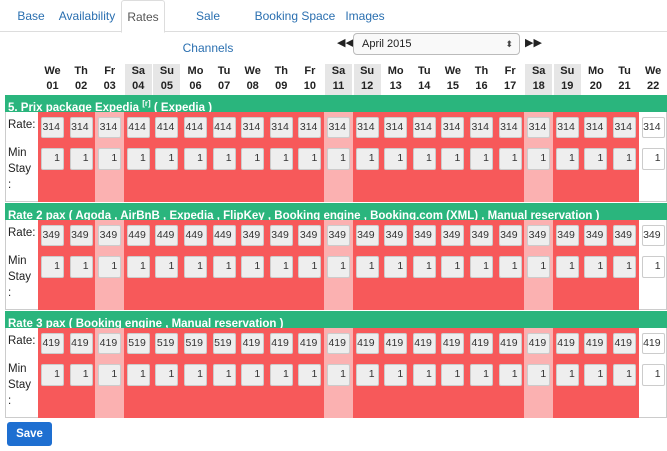  Describe the element at coordinates (295, 16) in the screenshot. I see `tab-booking-space: Booking Space` at that location.